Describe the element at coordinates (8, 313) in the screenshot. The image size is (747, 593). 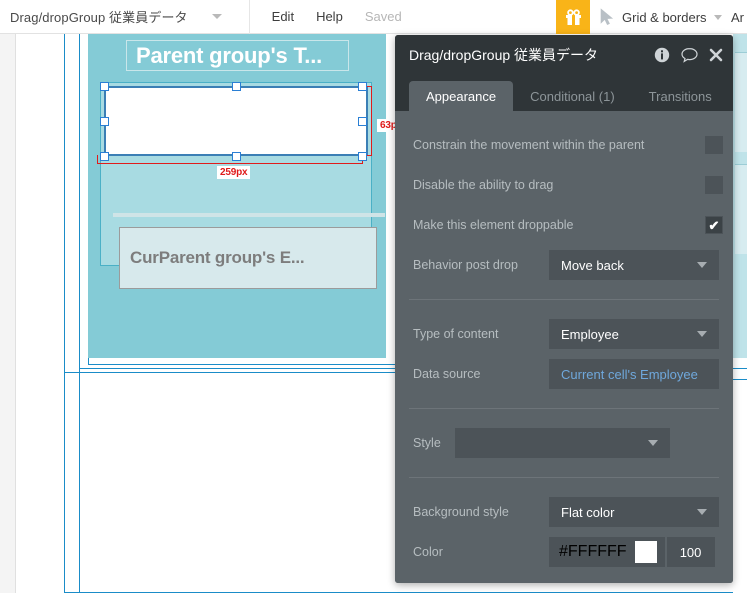
I see `left-gutter` at that location.